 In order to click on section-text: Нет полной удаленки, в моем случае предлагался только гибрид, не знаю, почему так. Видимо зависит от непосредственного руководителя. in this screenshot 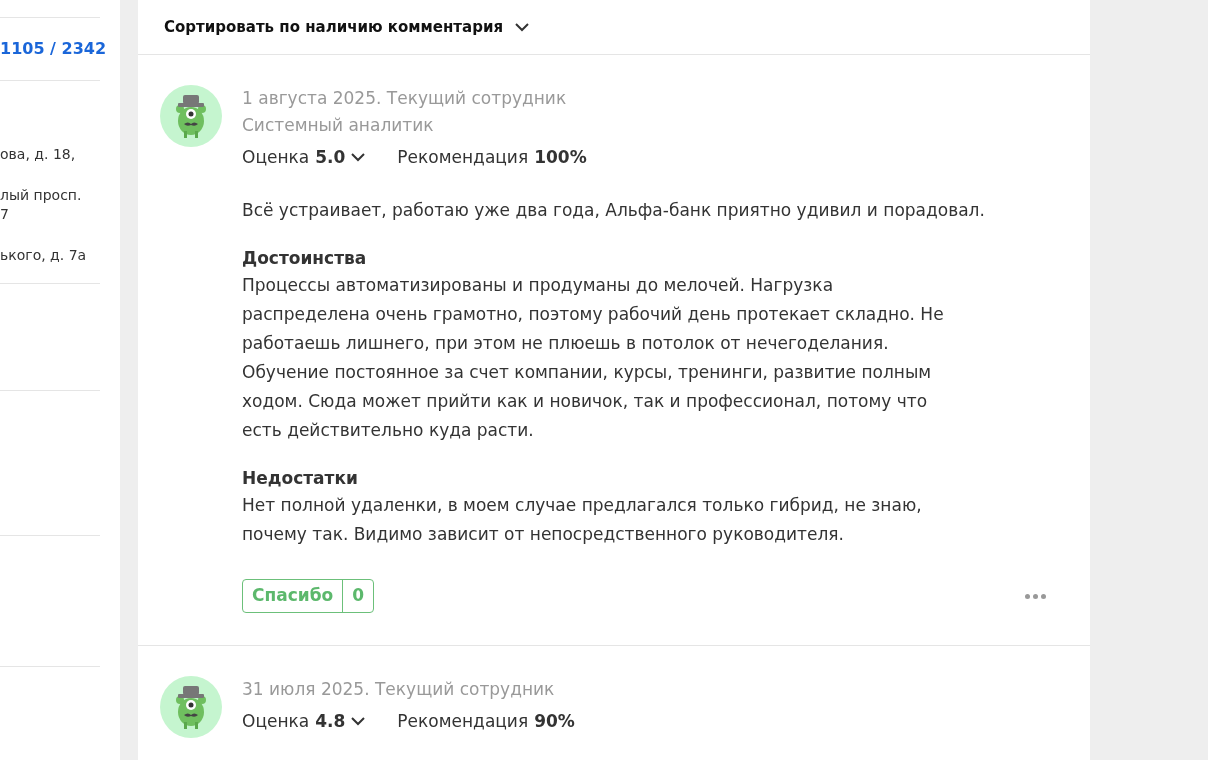, I will do `click(582, 520)`.